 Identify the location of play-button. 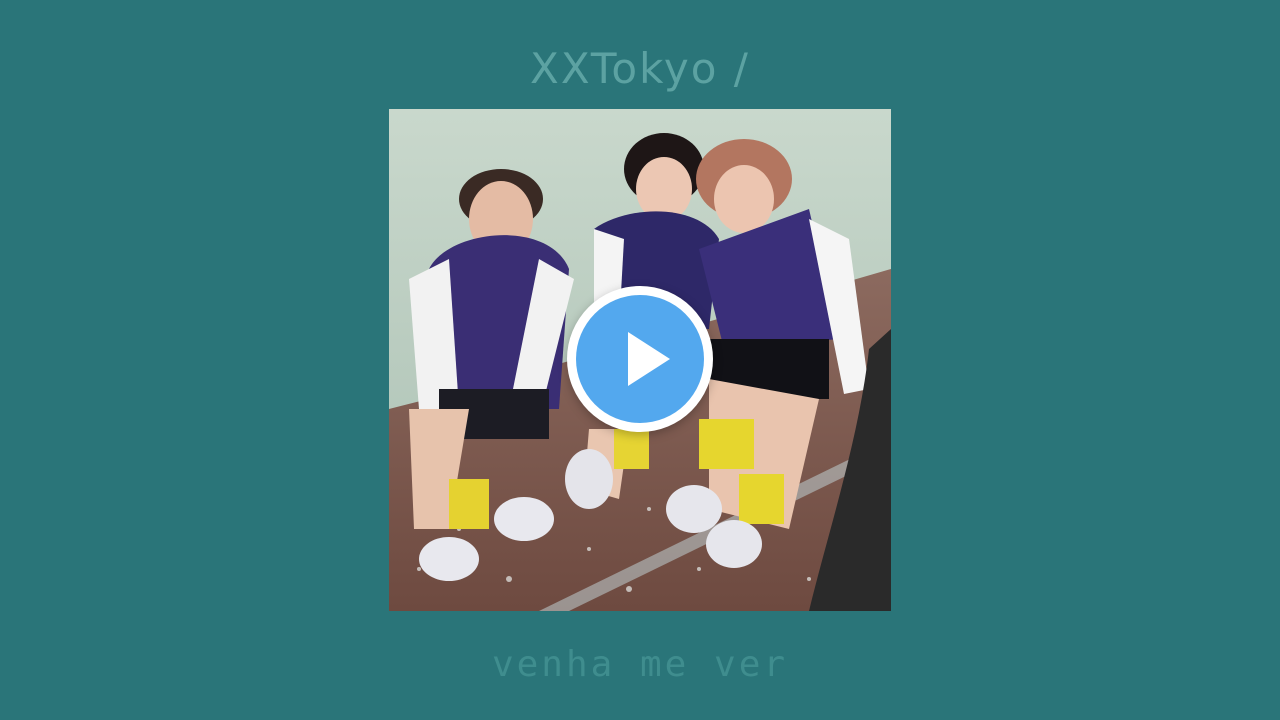
(640, 359).